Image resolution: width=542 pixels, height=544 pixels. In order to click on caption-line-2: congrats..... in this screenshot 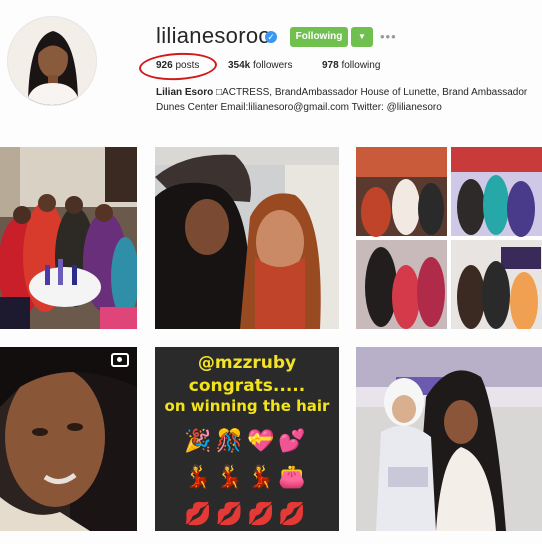, I will do `click(247, 386)`.